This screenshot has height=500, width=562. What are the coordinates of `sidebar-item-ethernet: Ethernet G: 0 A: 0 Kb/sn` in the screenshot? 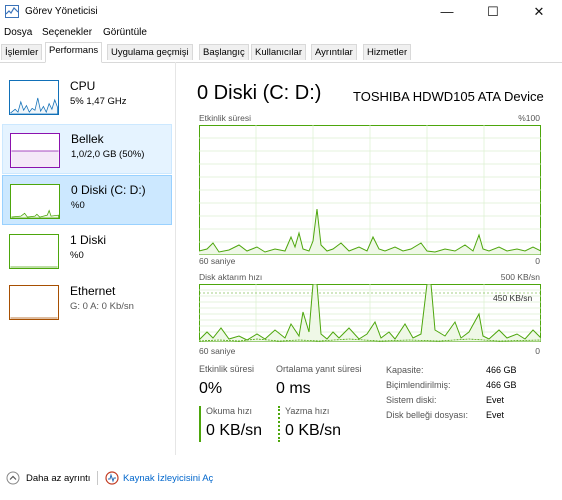 It's located at (87, 302).